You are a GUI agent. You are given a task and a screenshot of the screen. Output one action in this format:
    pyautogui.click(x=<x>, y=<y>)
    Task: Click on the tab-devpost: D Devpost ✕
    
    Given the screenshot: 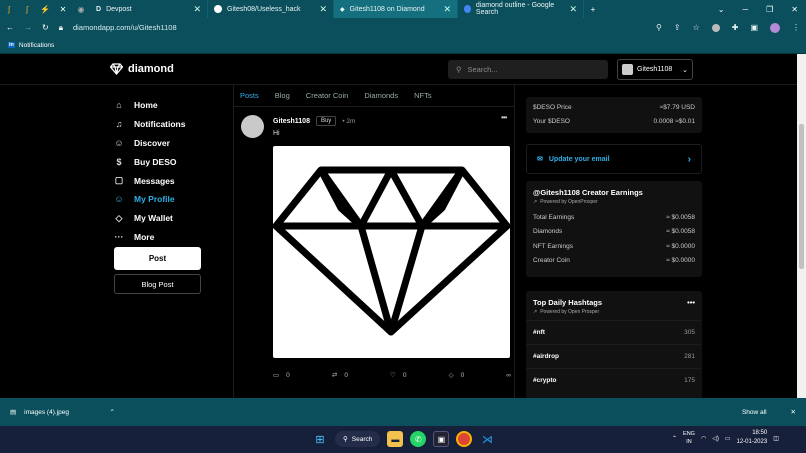 What is the action you would take?
    pyautogui.click(x=149, y=9)
    